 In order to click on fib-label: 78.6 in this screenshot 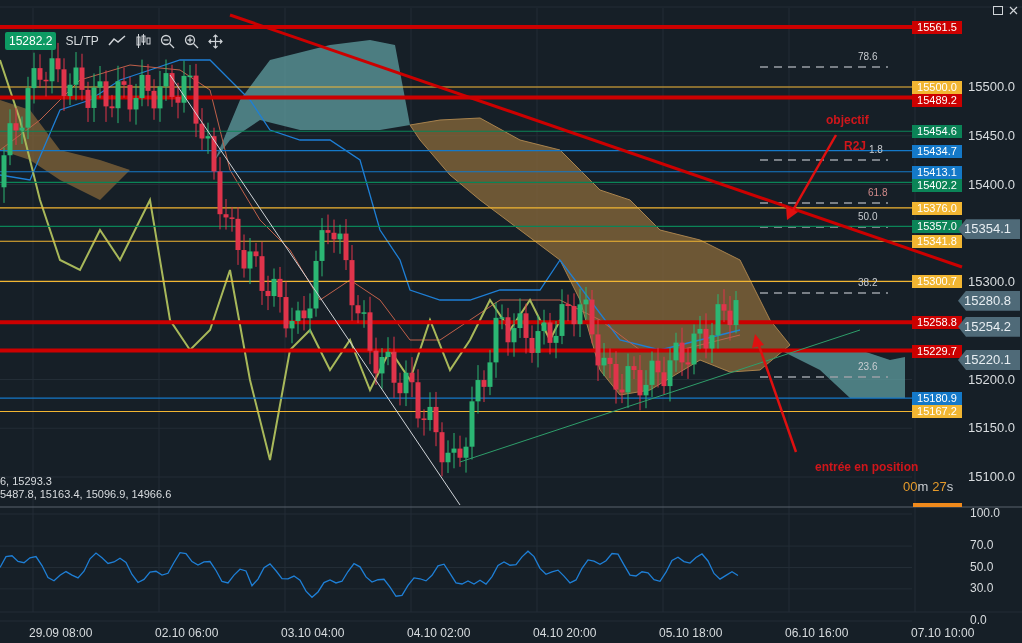, I will do `click(868, 56)`.